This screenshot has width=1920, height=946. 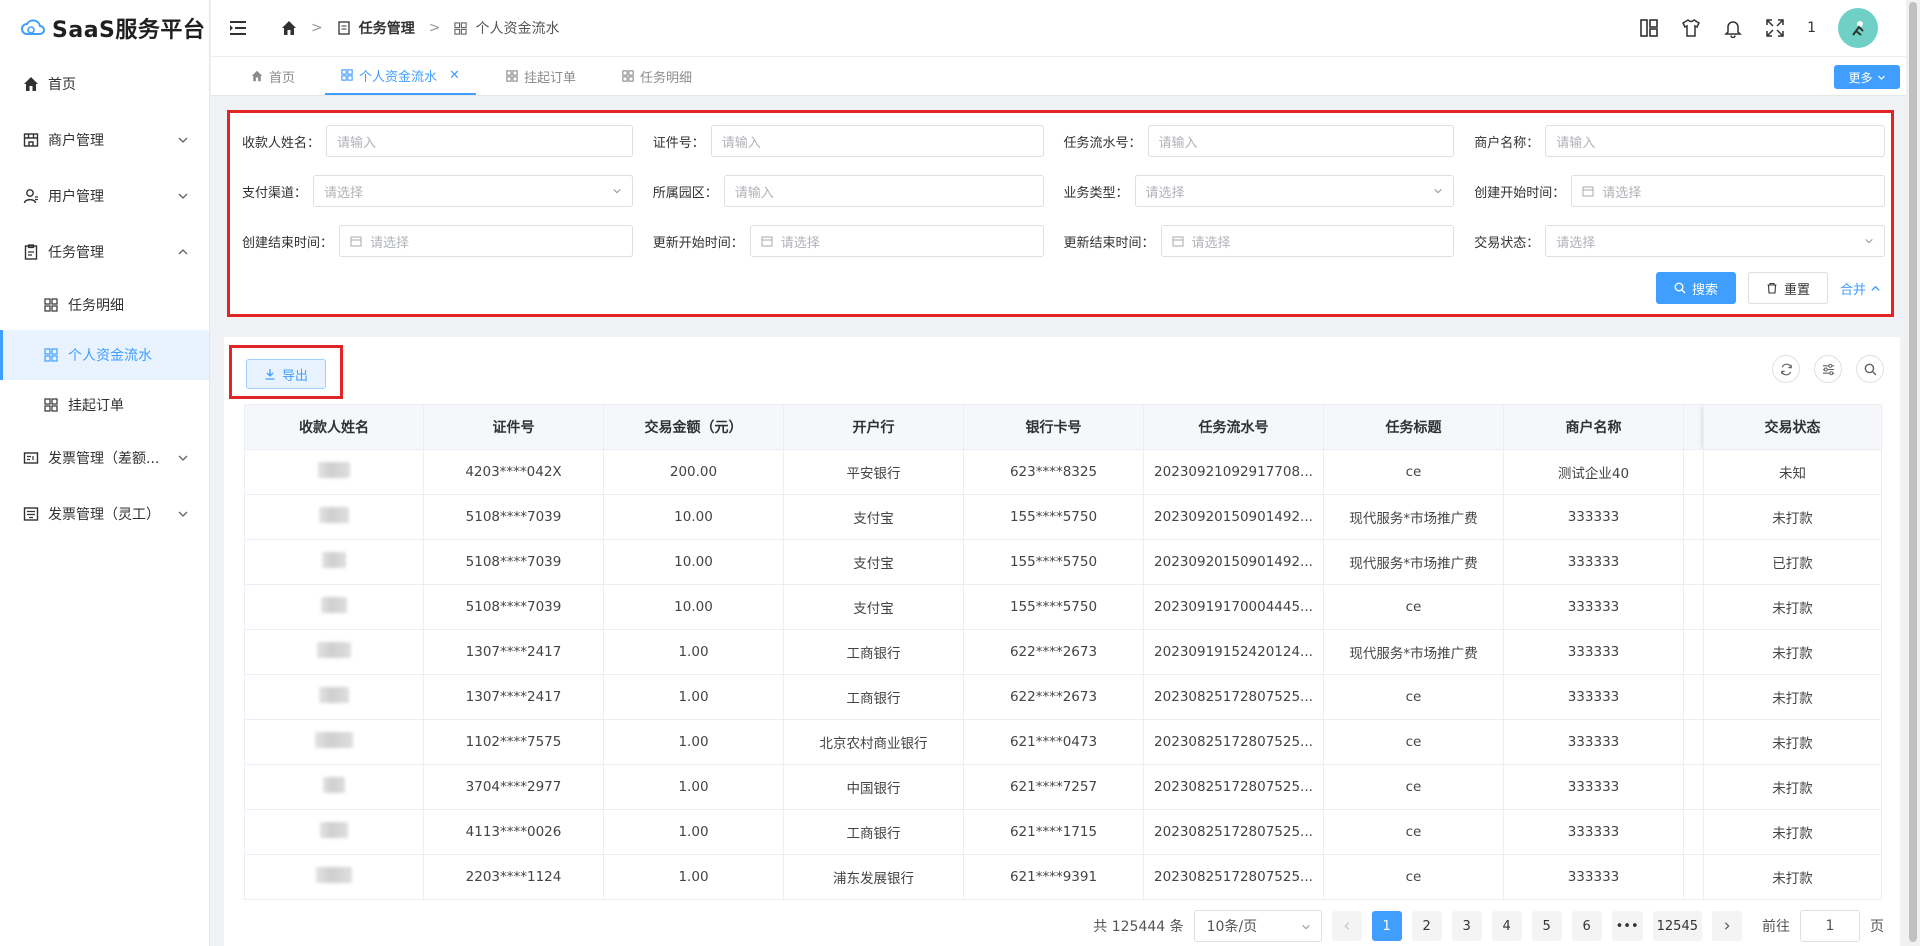 What do you see at coordinates (877, 141) in the screenshot?
I see `id-no-input: 请输入` at bounding box center [877, 141].